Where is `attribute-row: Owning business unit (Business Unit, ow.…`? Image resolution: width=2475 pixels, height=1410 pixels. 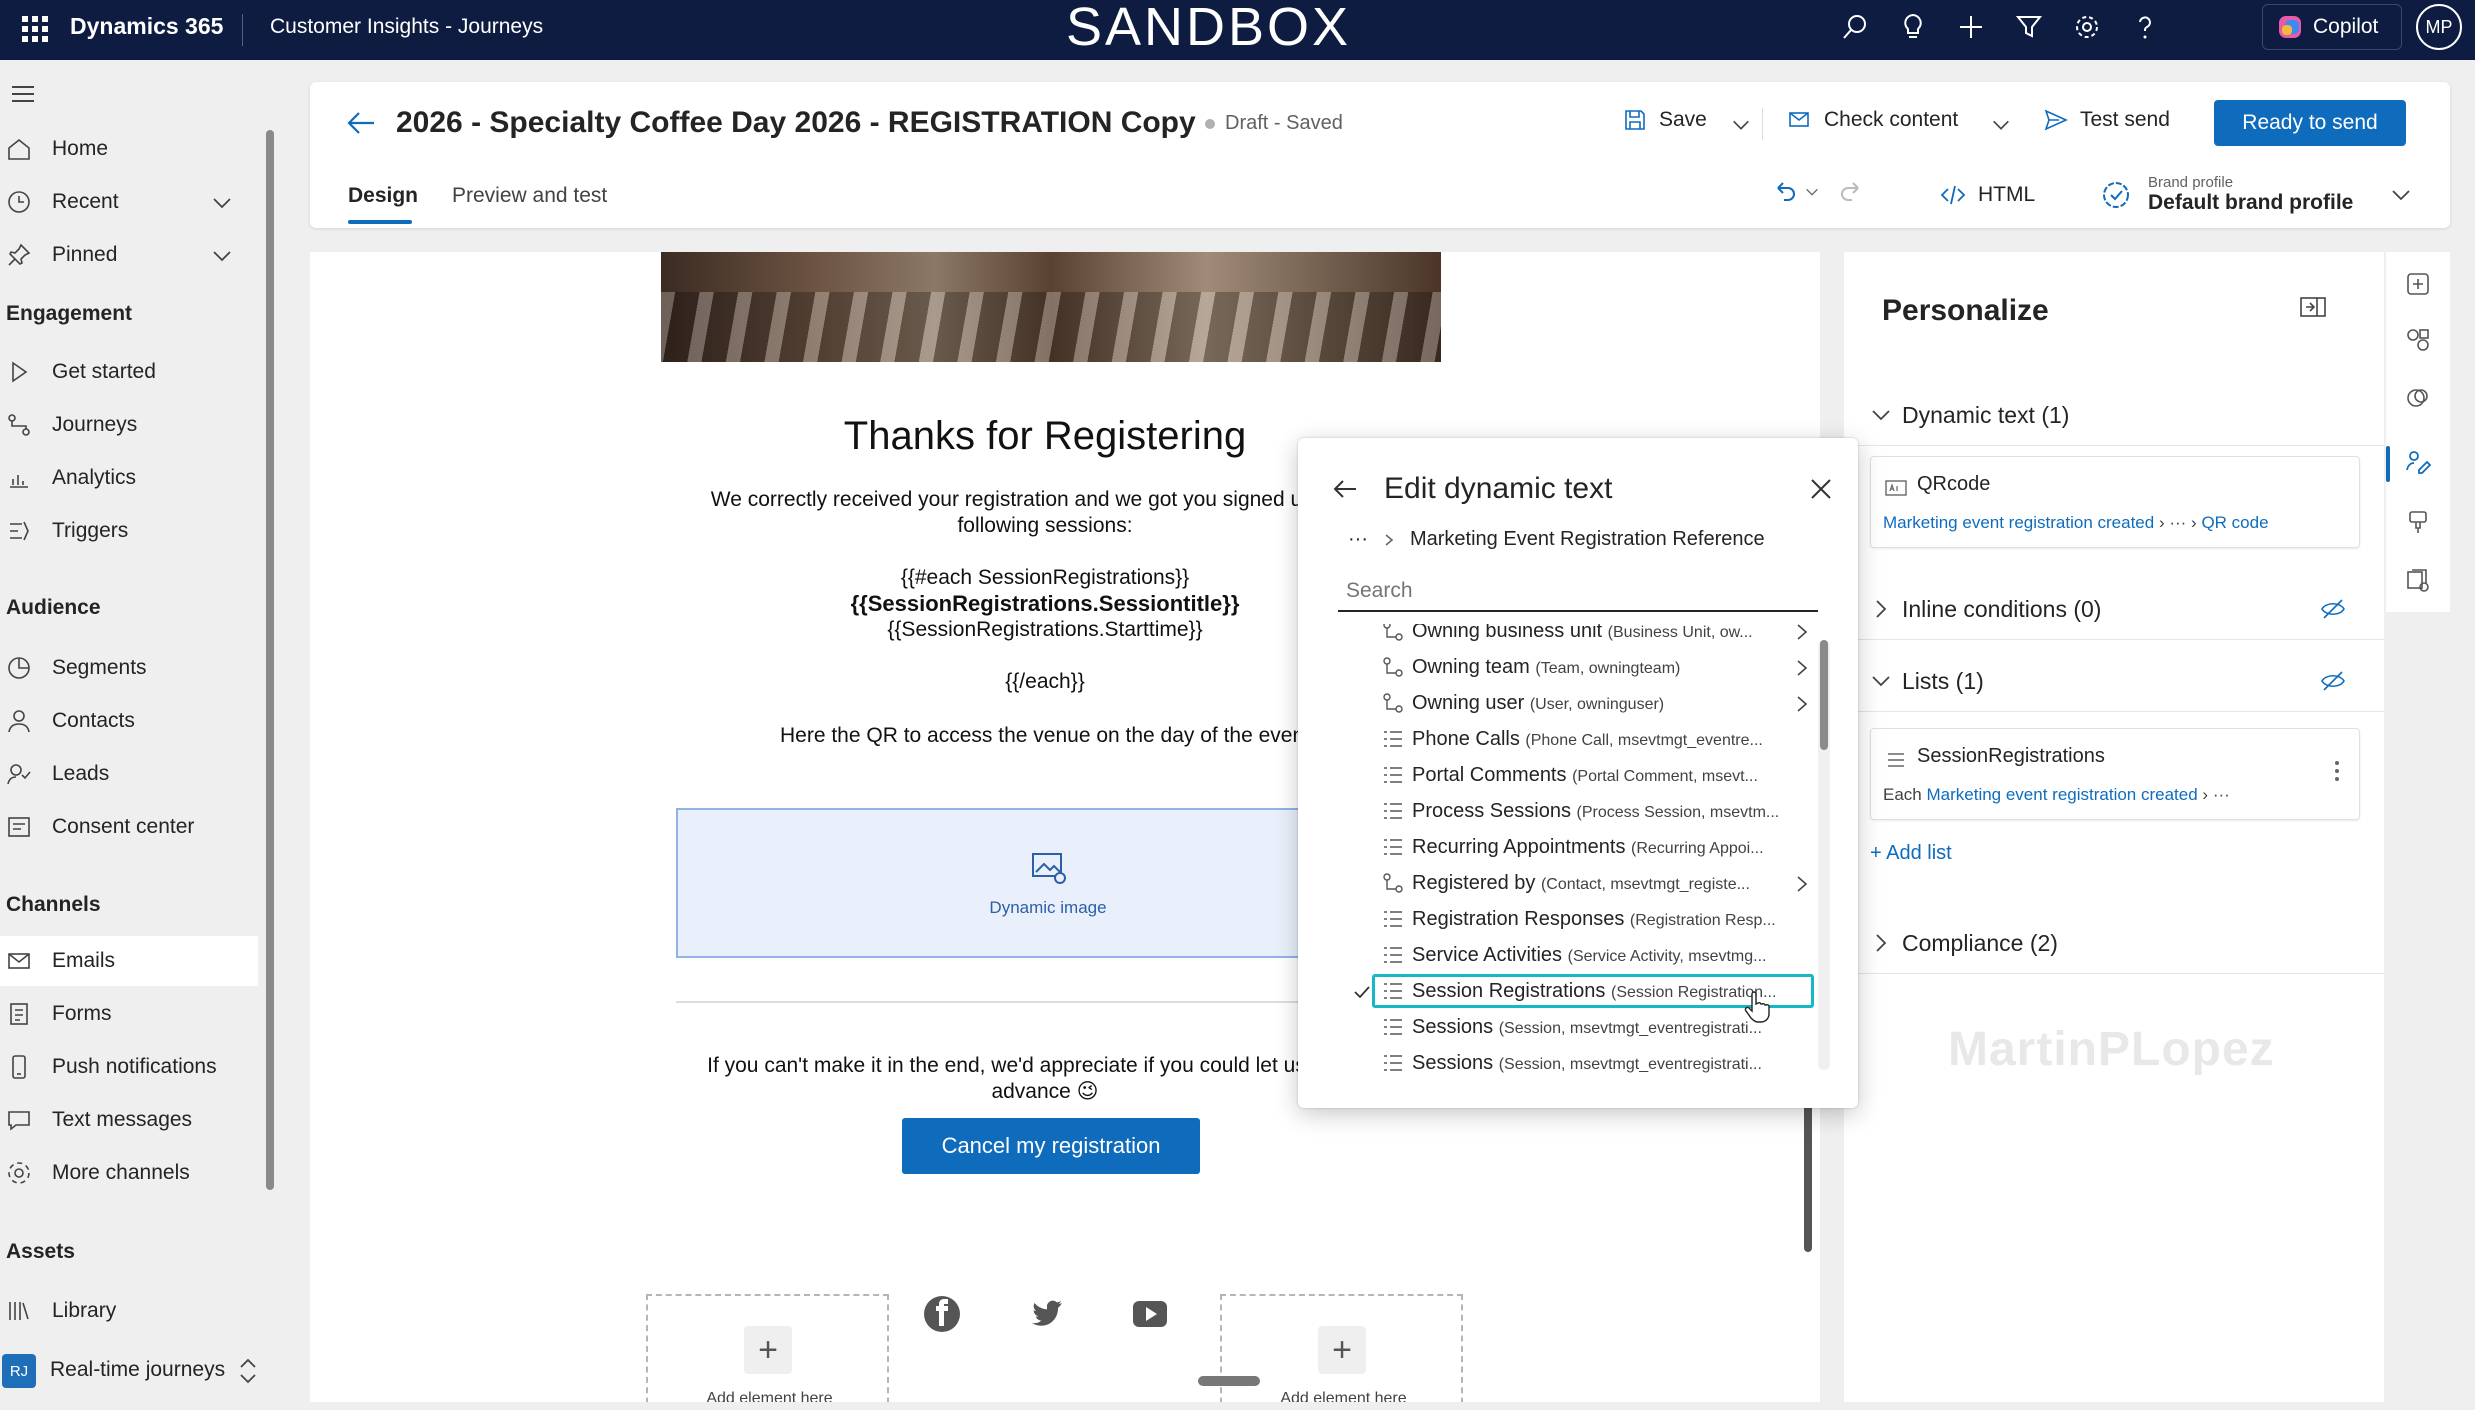
attribute-row: Owning business unit (Business Unit, ow.… is located at coordinates (1570, 637).